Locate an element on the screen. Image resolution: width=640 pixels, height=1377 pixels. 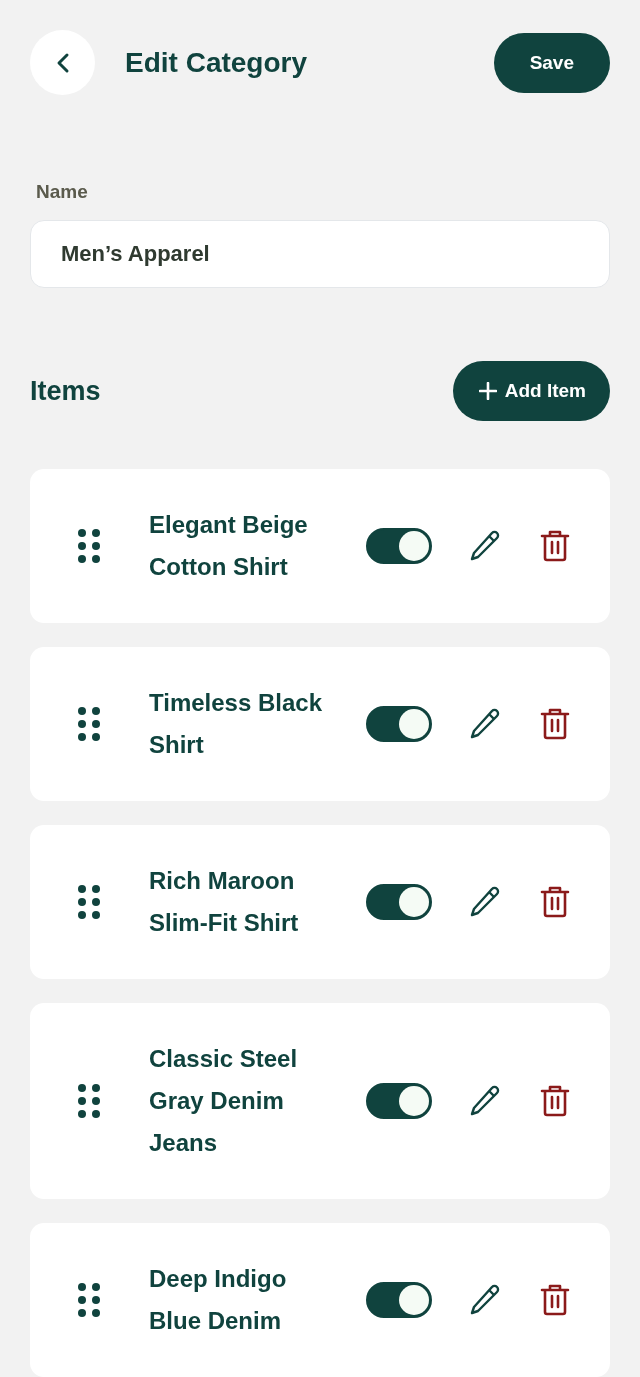
item-name: Elegant Beige Cotton Shirt is located at coordinates (229, 546).